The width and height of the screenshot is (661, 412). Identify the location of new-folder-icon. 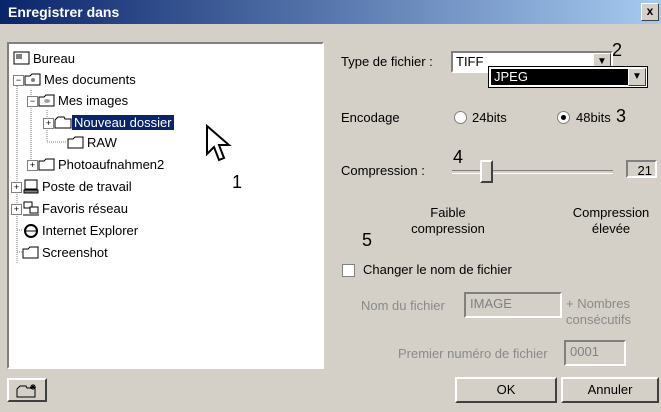
(26, 390).